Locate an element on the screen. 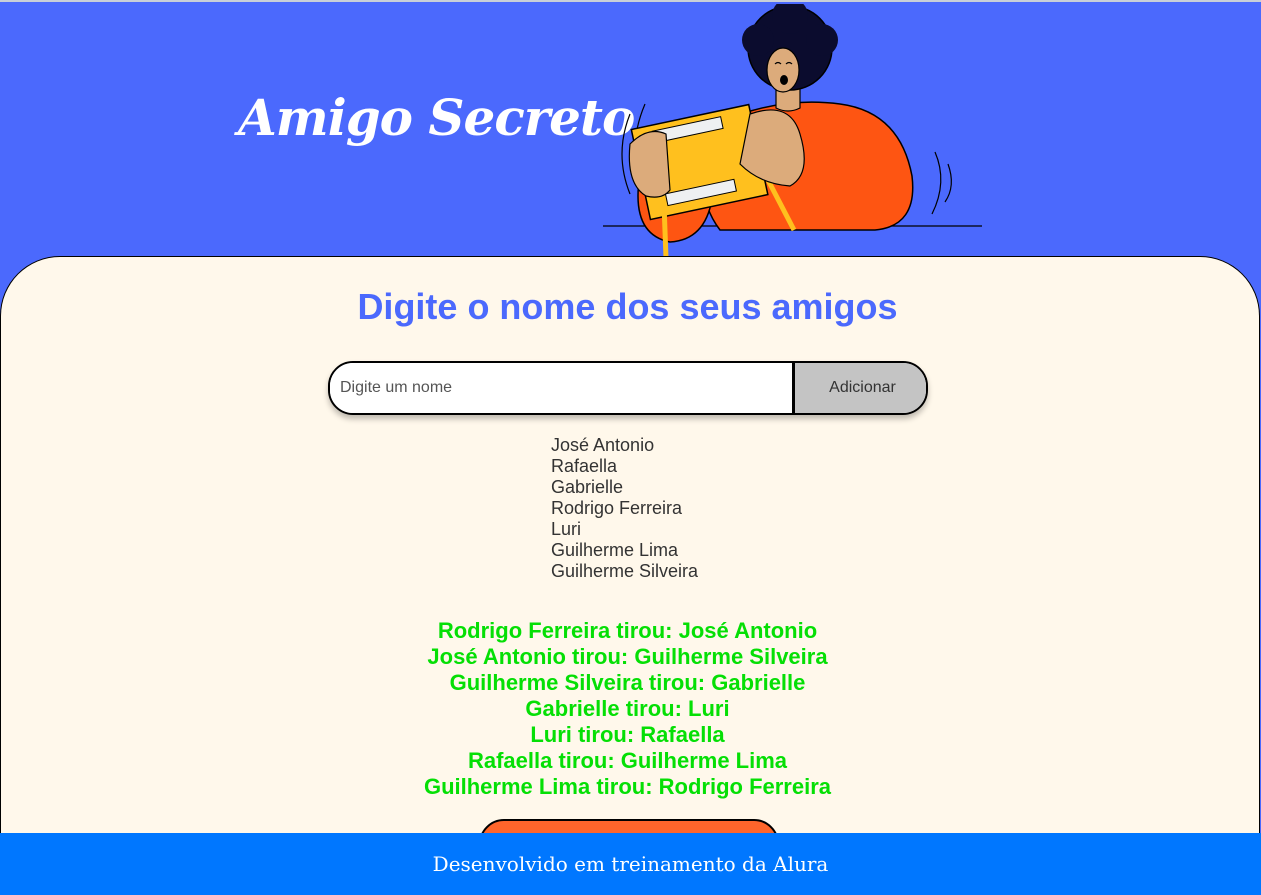 Image resolution: width=1261 pixels, height=895 pixels. app-title: Amigo Secreto is located at coordinates (436, 117).